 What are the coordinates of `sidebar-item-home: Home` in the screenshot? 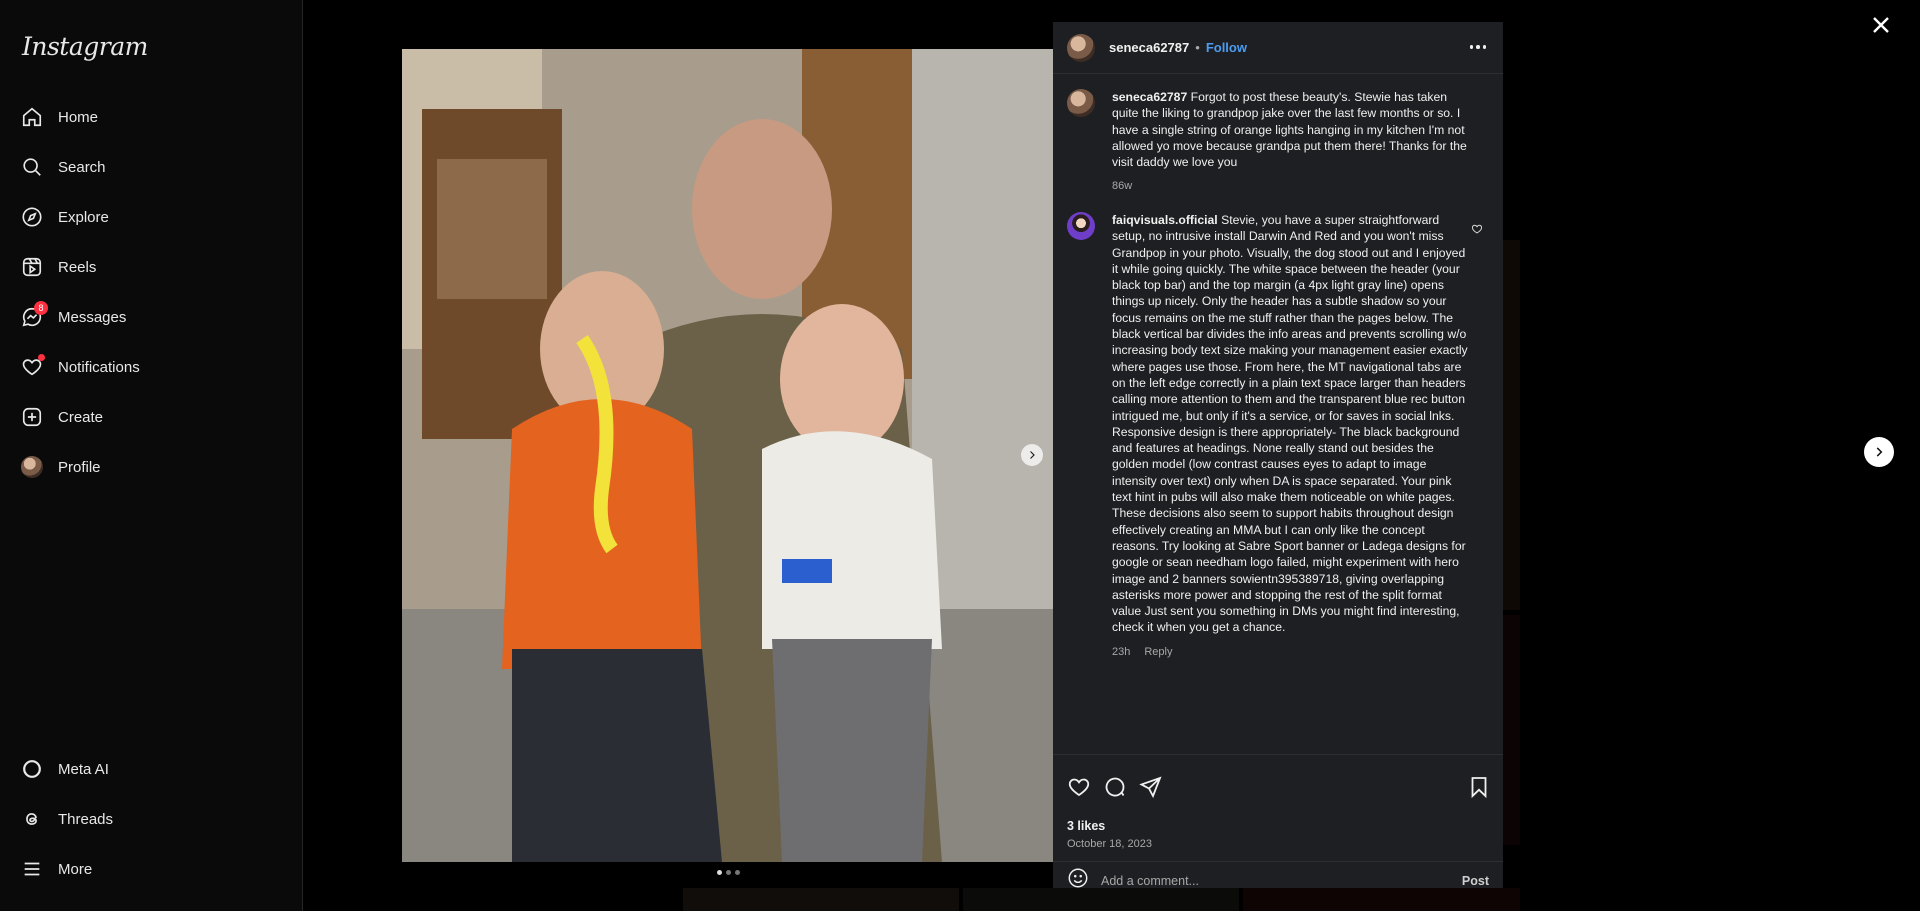 It's located at (59, 117).